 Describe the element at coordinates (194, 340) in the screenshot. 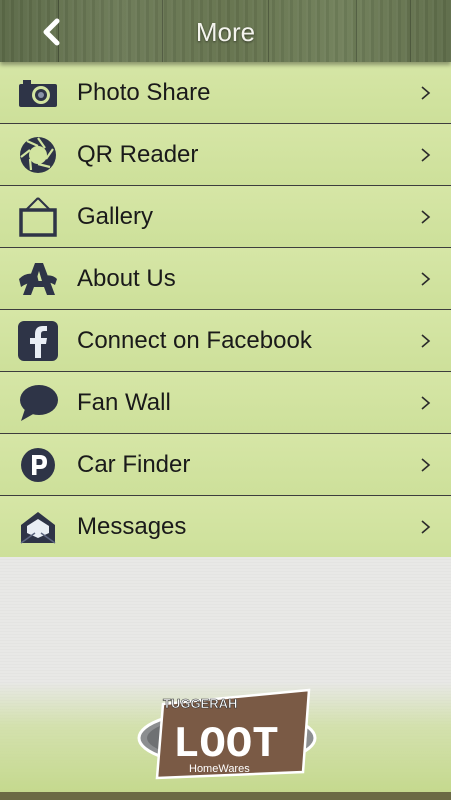

I see `menu-item-label: Connect on Facebook` at that location.